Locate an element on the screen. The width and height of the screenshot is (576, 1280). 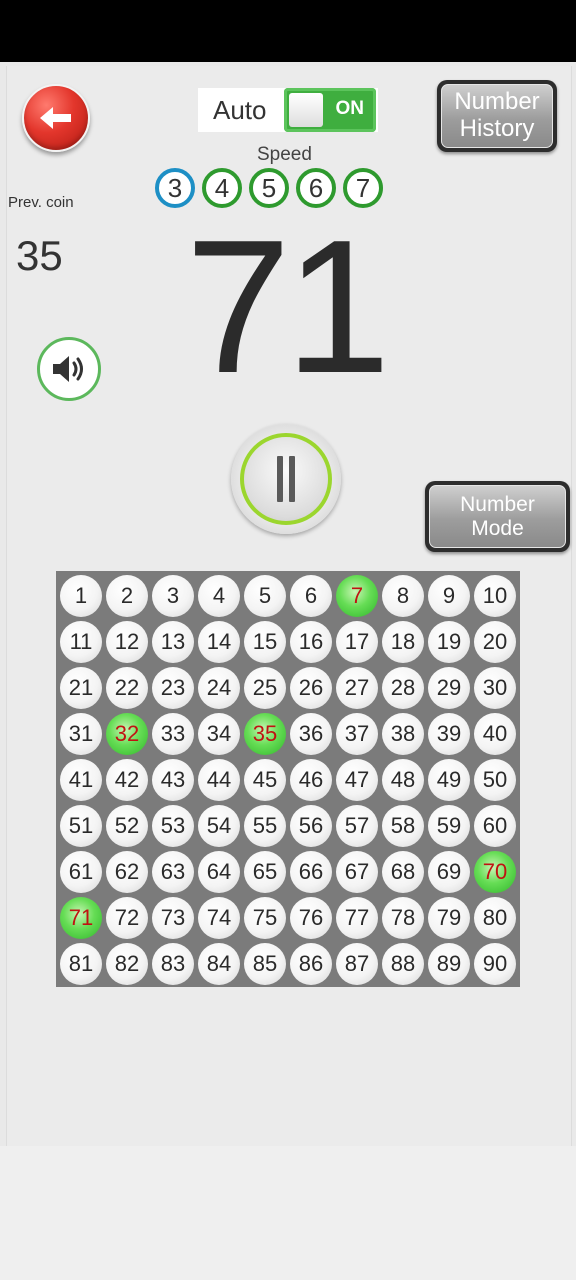
number-ball-38: 38 is located at coordinates (403, 734).